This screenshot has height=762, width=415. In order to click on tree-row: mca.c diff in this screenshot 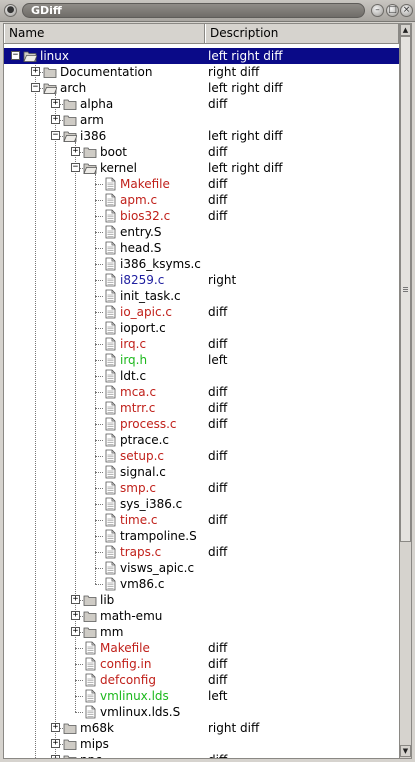, I will do `click(201, 392)`.